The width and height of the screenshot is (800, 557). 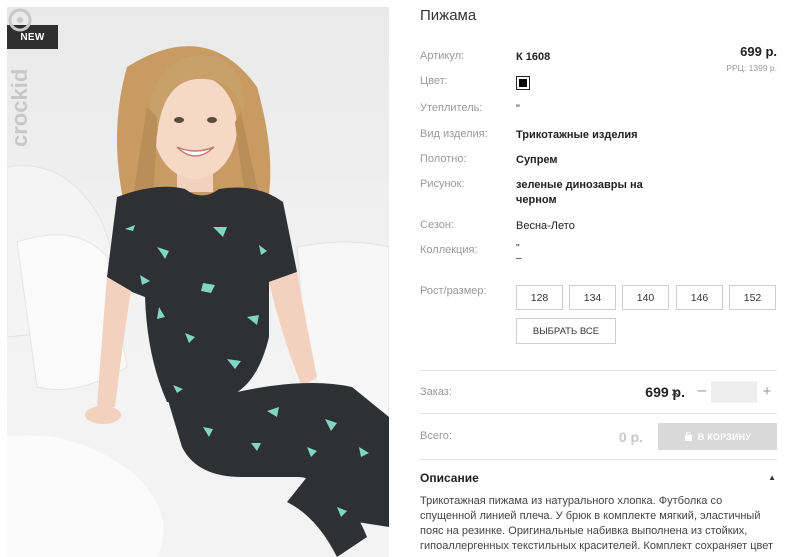 I want to click on prop-value: ", so click(x=518, y=109).